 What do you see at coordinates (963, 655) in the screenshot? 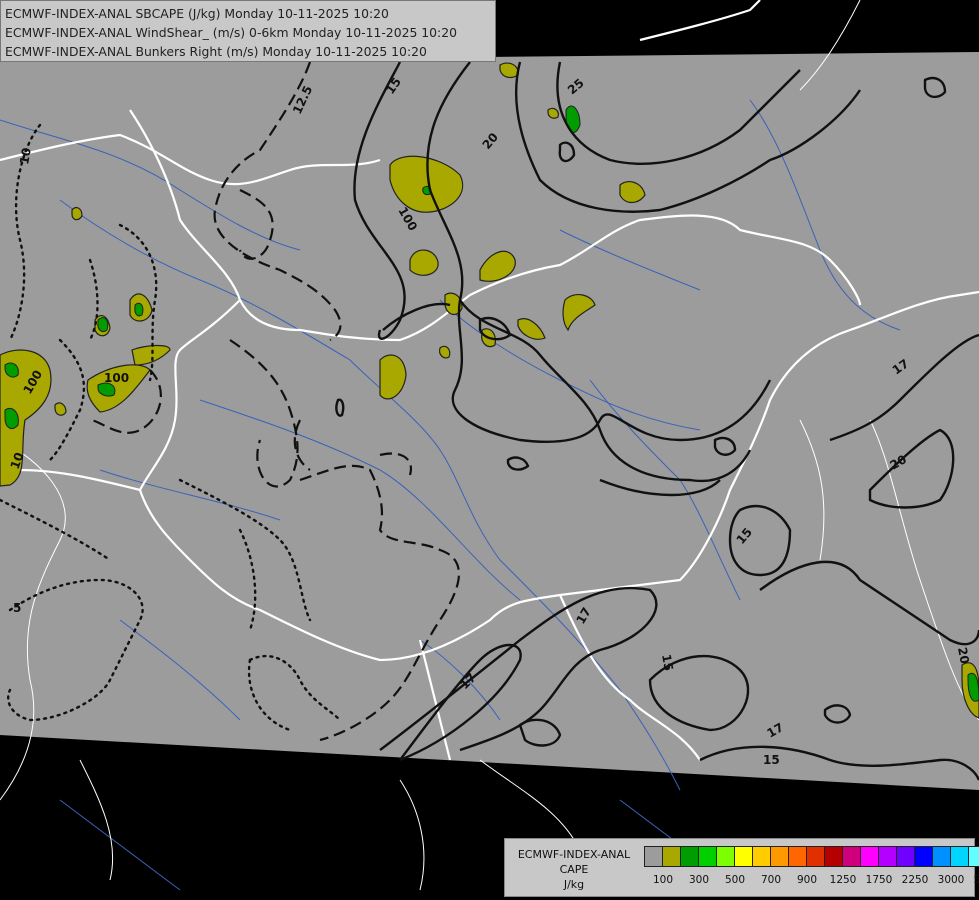
I see `contour-label: 20` at bounding box center [963, 655].